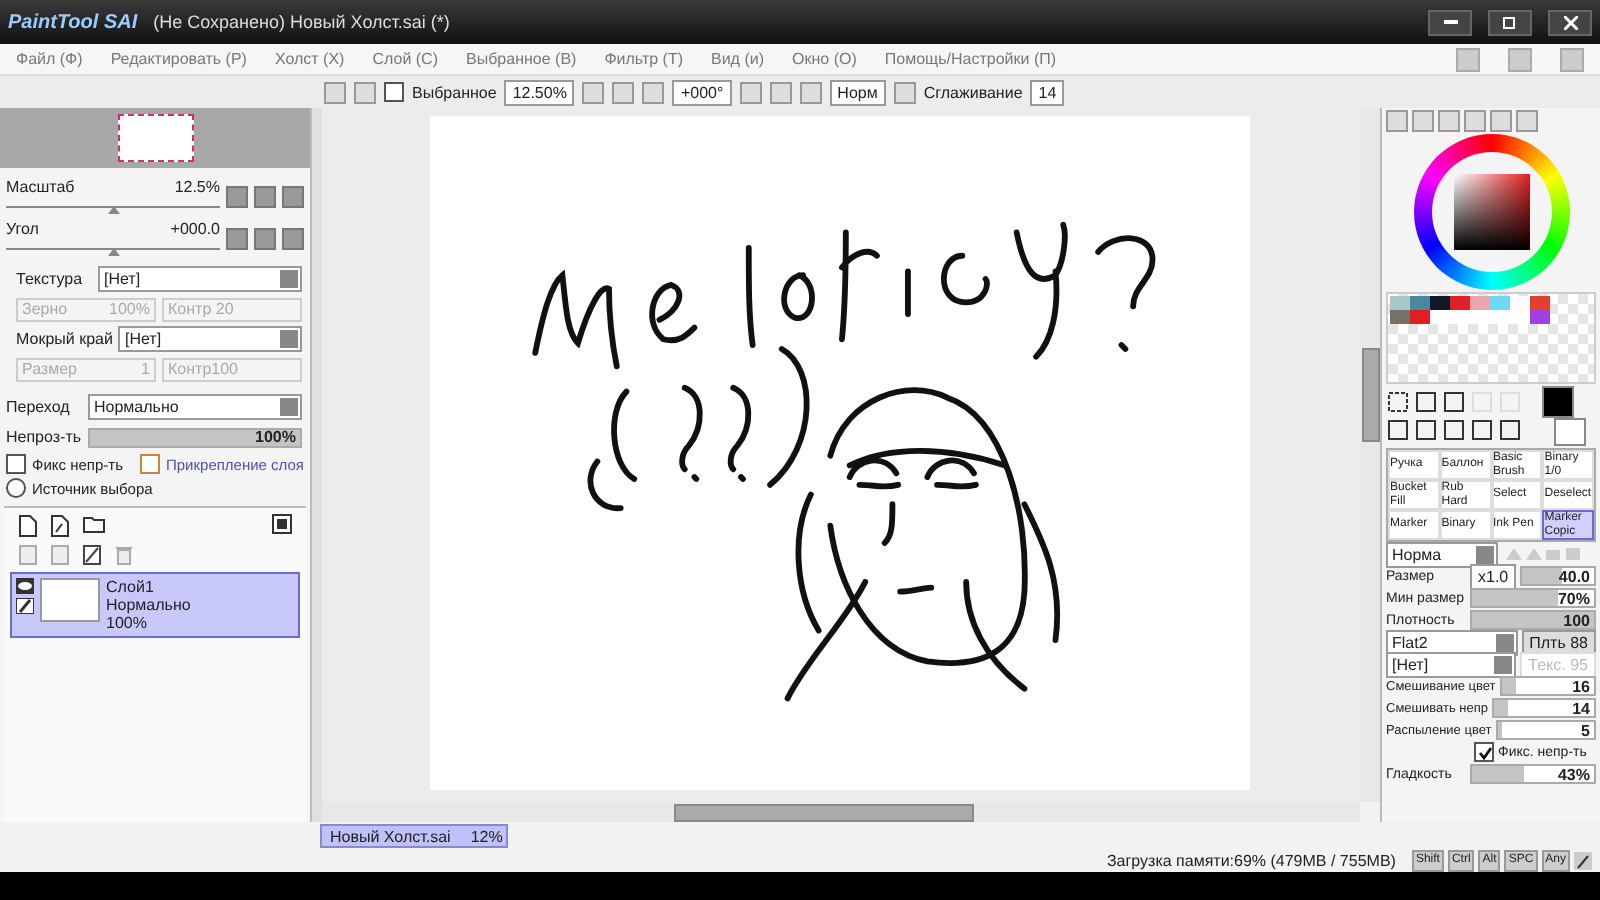 The width and height of the screenshot is (1600, 900). What do you see at coordinates (275, 437) in the screenshot?
I see `slider-value: 100%` at bounding box center [275, 437].